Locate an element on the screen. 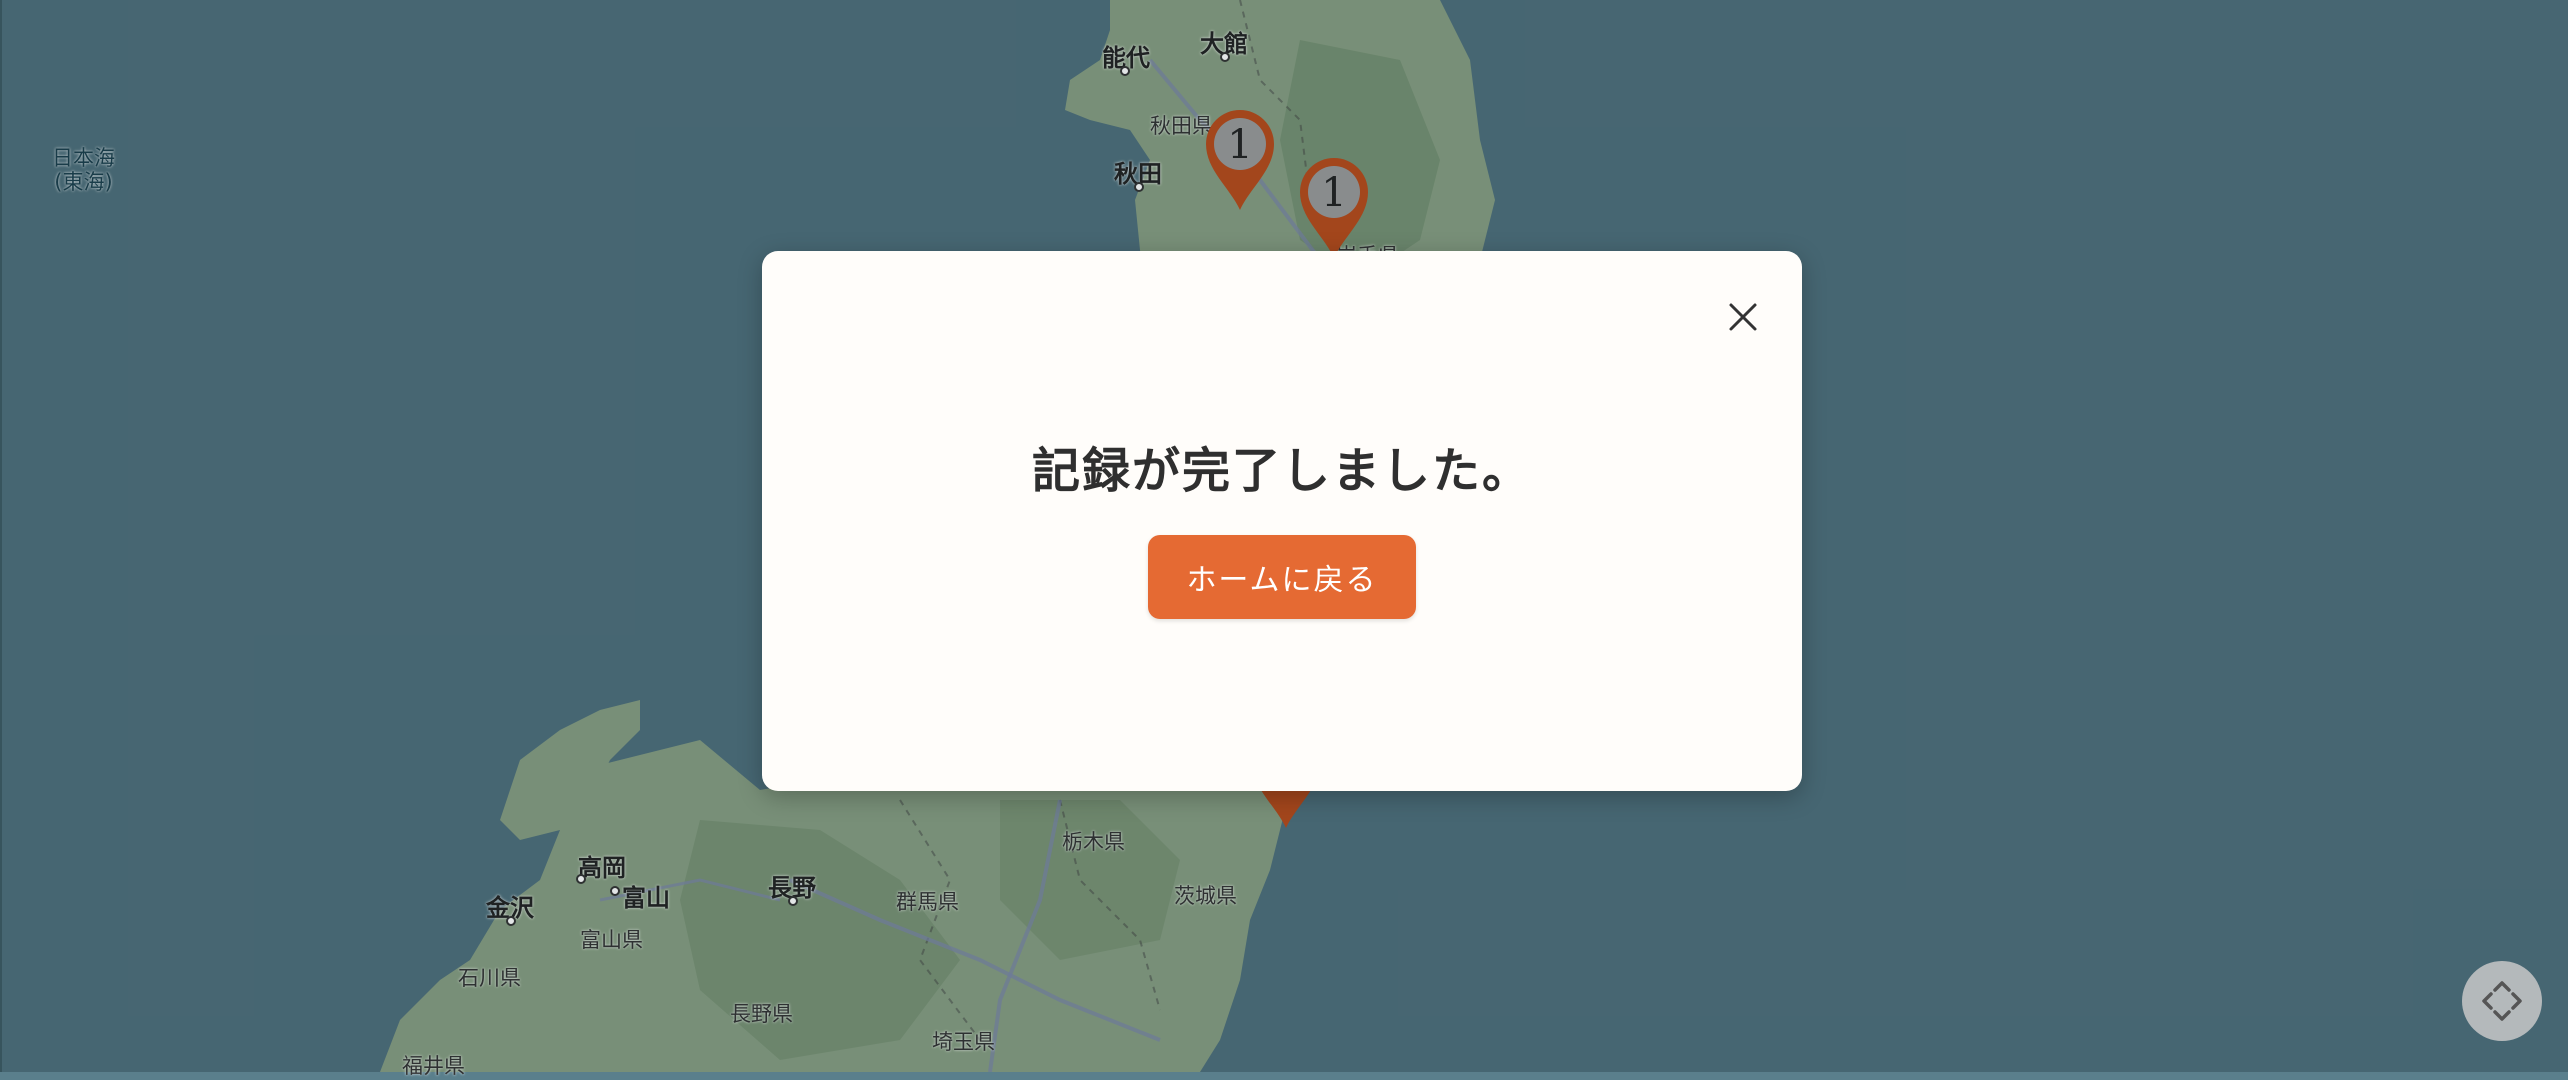 This screenshot has height=1080, width=2568. fullscreen-icon is located at coordinates (2502, 1001).